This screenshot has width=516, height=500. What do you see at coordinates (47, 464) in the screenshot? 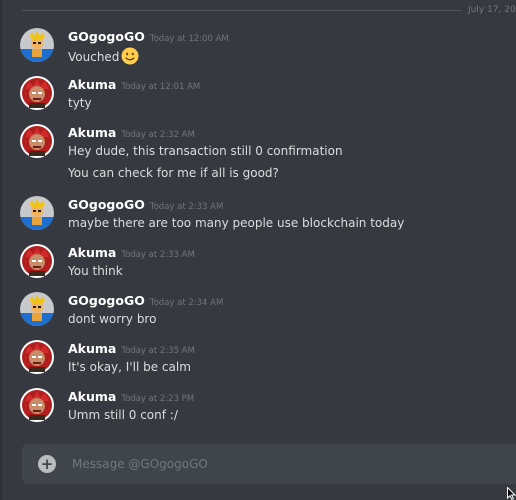
I see `plus-circle-icon: +` at bounding box center [47, 464].